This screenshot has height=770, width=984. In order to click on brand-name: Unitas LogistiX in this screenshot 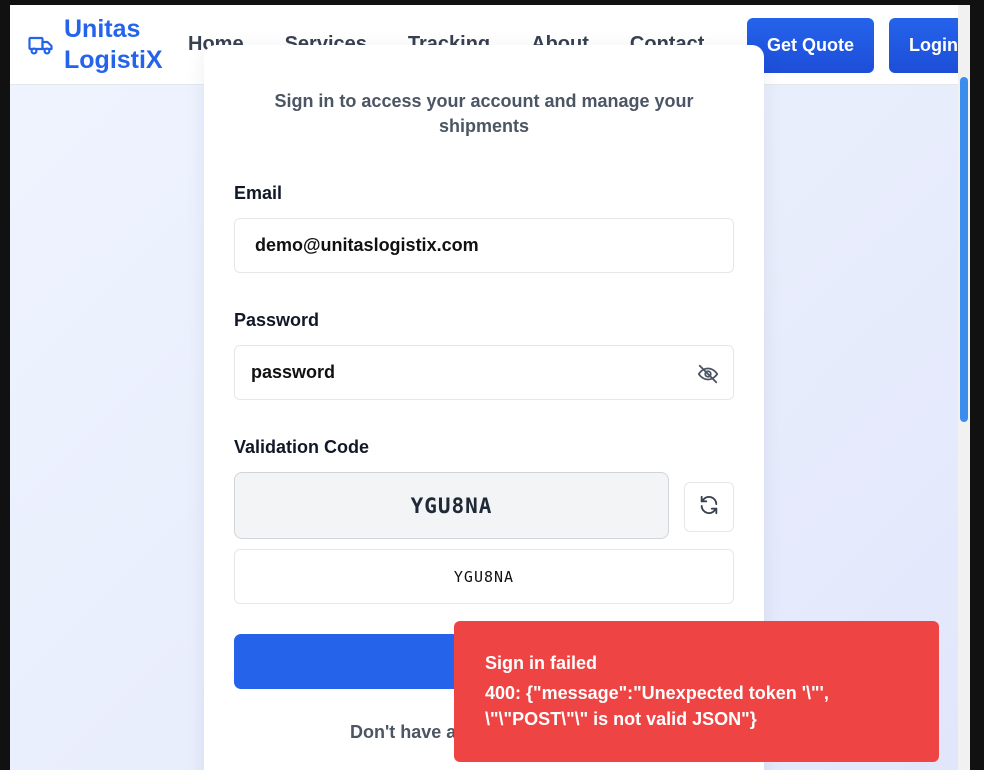, I will do `click(113, 44)`.